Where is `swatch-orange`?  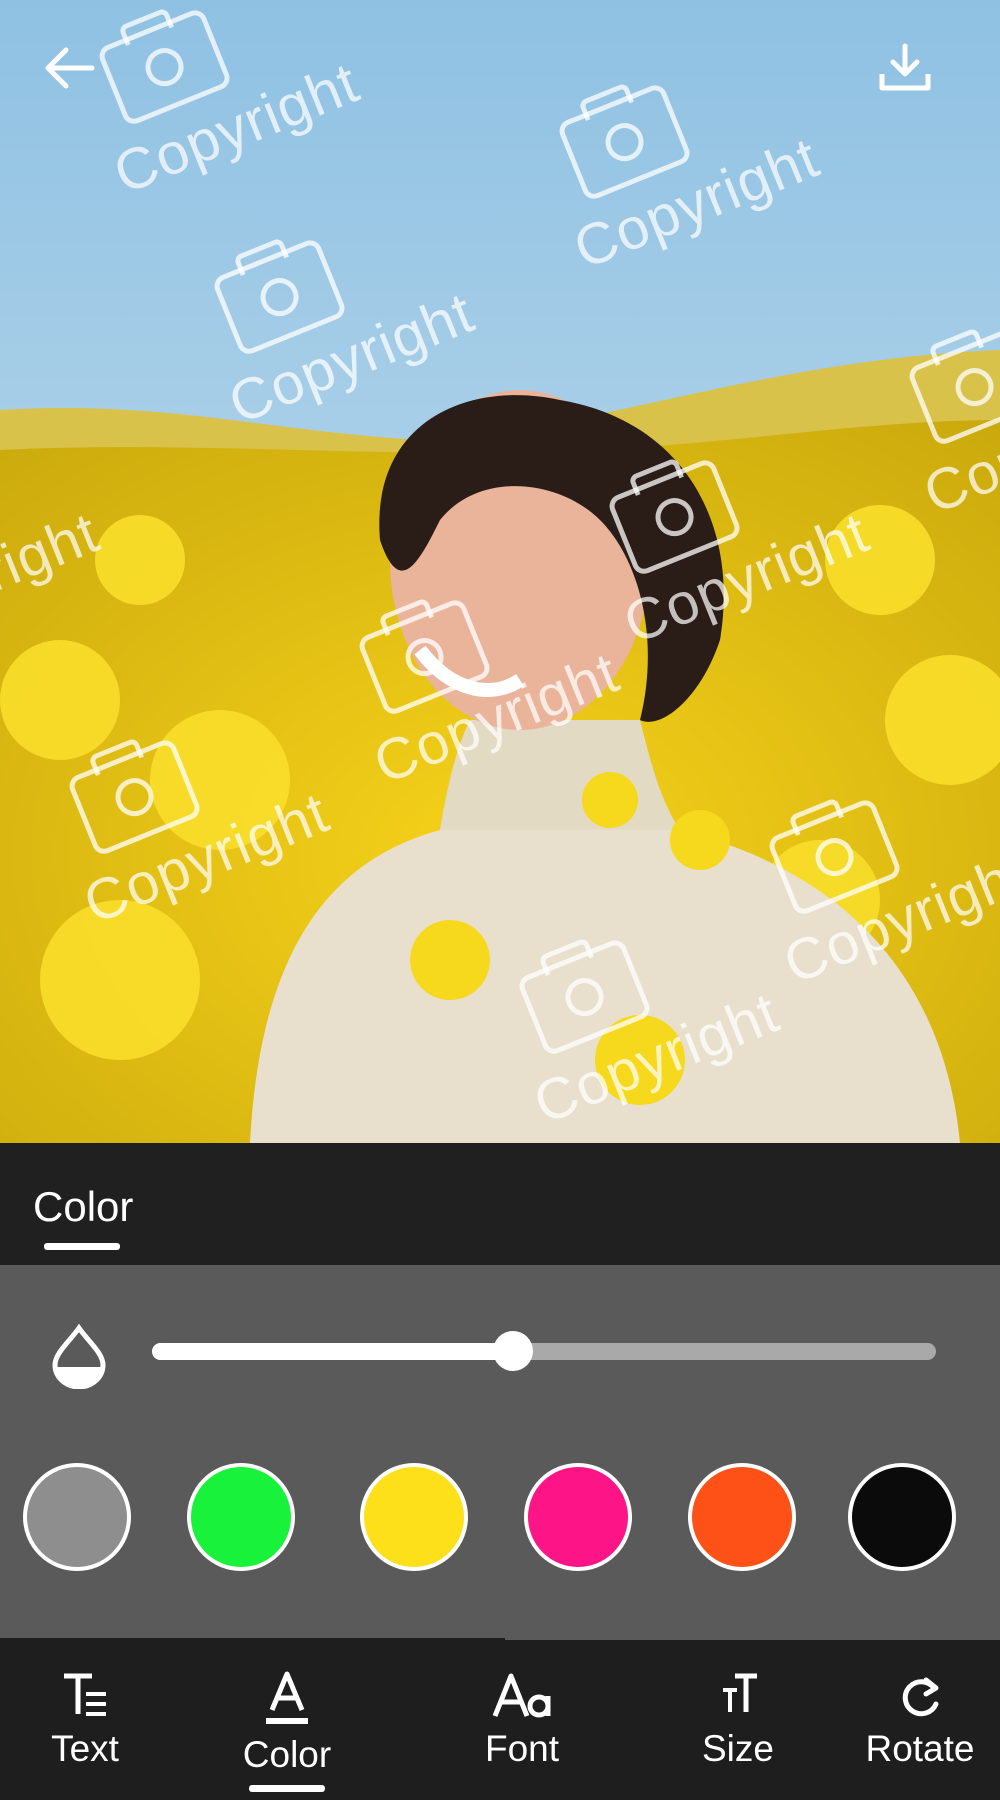 swatch-orange is located at coordinates (742, 1517).